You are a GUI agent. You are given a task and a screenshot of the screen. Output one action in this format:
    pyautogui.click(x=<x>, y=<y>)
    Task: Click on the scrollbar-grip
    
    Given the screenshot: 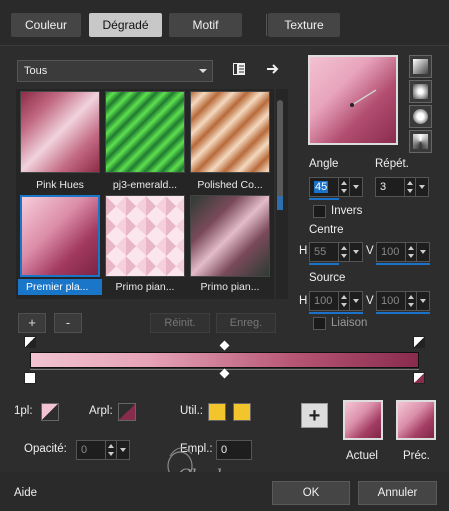 What is the action you would take?
    pyautogui.click(x=280, y=203)
    